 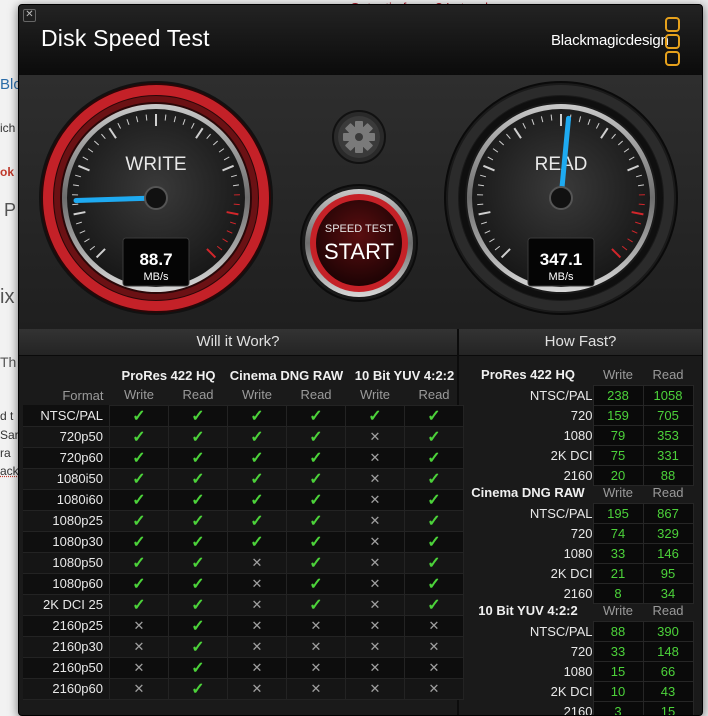 I want to click on write-gauge: WRITE 88.7 MB/s, so click(x=156, y=198).